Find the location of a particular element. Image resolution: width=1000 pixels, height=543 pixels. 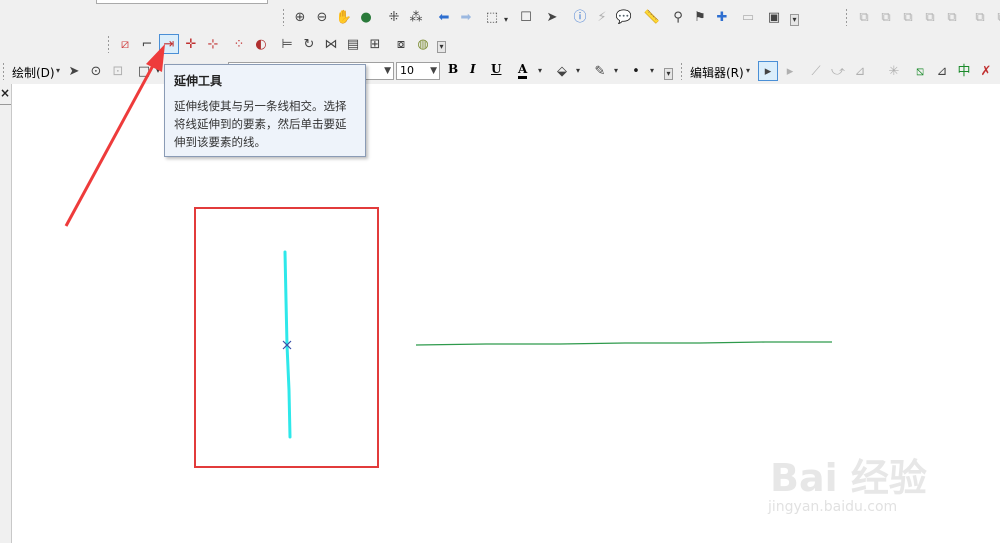

back-arrow-icon: ⬅ is located at coordinates (444, 17).